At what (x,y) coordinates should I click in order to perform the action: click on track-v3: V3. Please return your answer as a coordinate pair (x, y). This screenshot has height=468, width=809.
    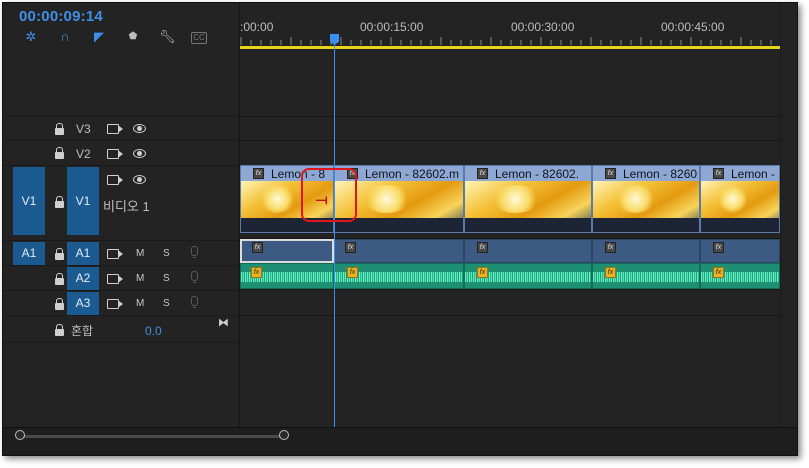
    Looking at the image, I should click on (121, 128).